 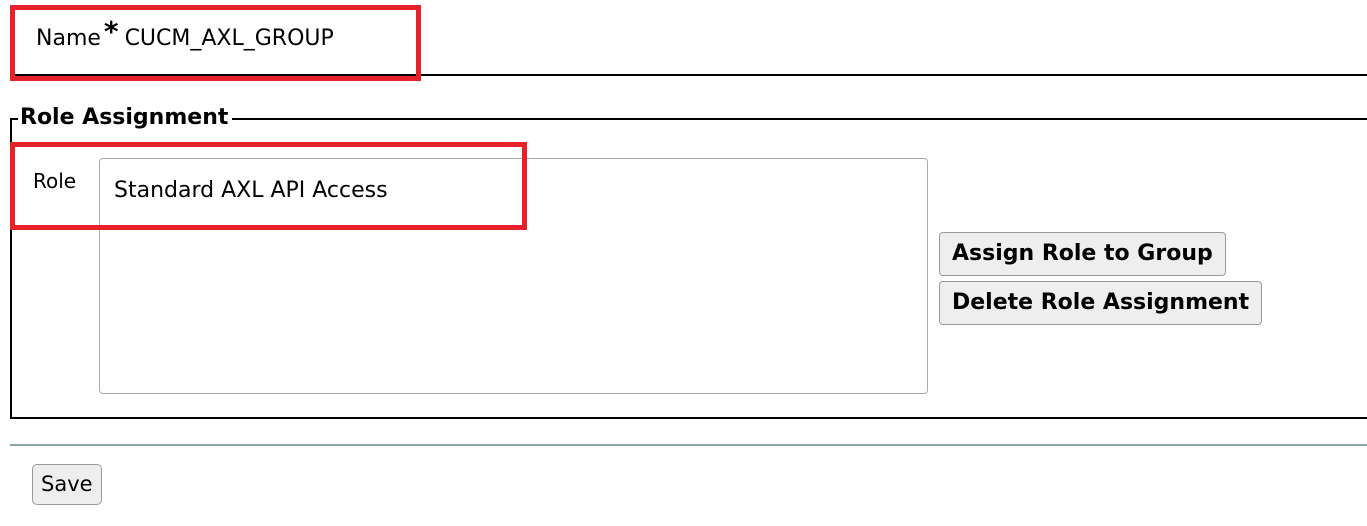 What do you see at coordinates (125, 118) in the screenshot?
I see `role-assignment-legend: Role Assignment` at bounding box center [125, 118].